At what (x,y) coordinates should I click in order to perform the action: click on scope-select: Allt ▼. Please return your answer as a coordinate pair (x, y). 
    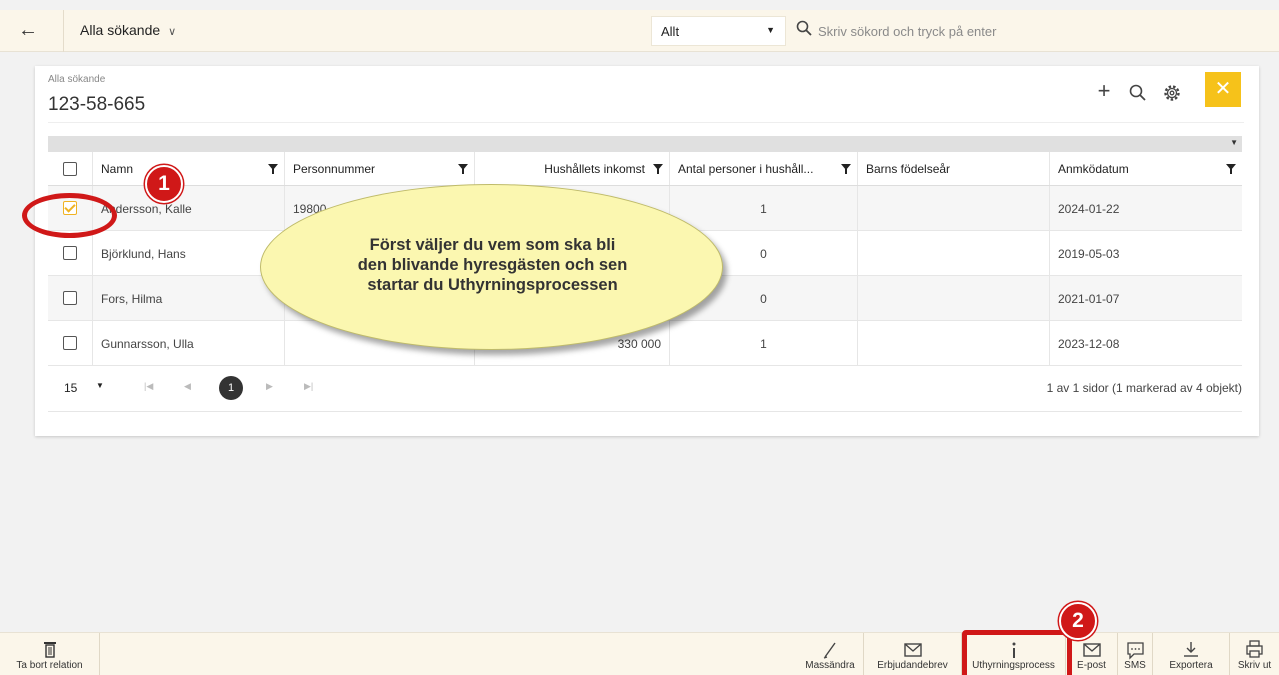
    Looking at the image, I should click on (718, 31).